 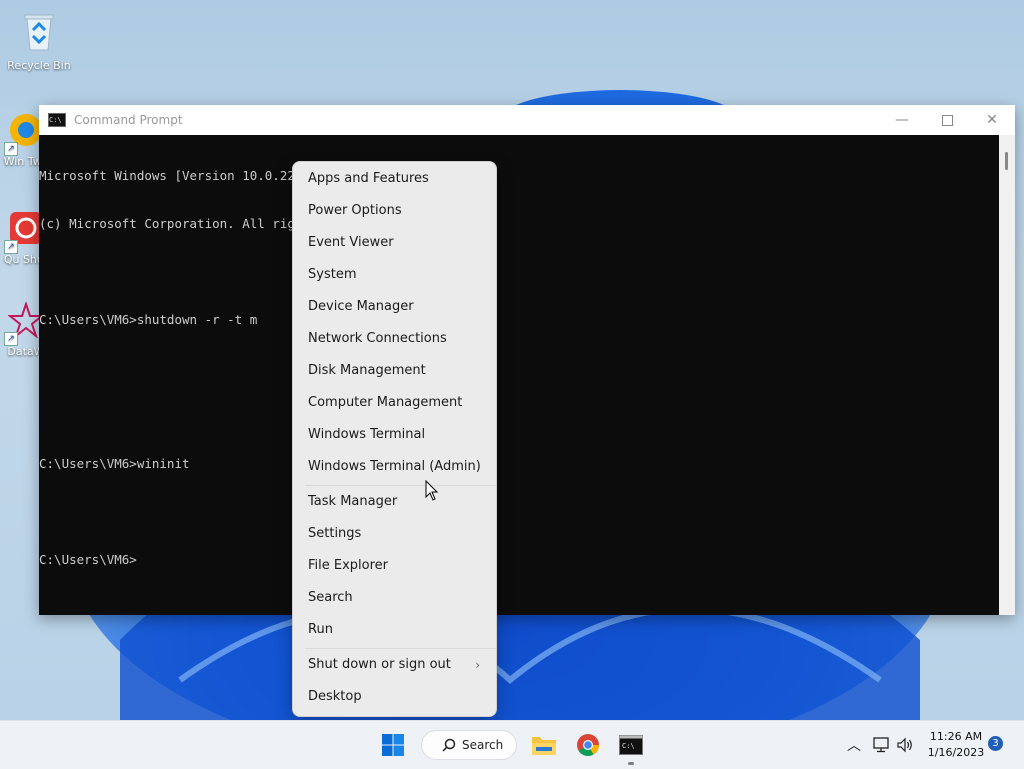 I want to click on search-label: Search, so click(x=483, y=745).